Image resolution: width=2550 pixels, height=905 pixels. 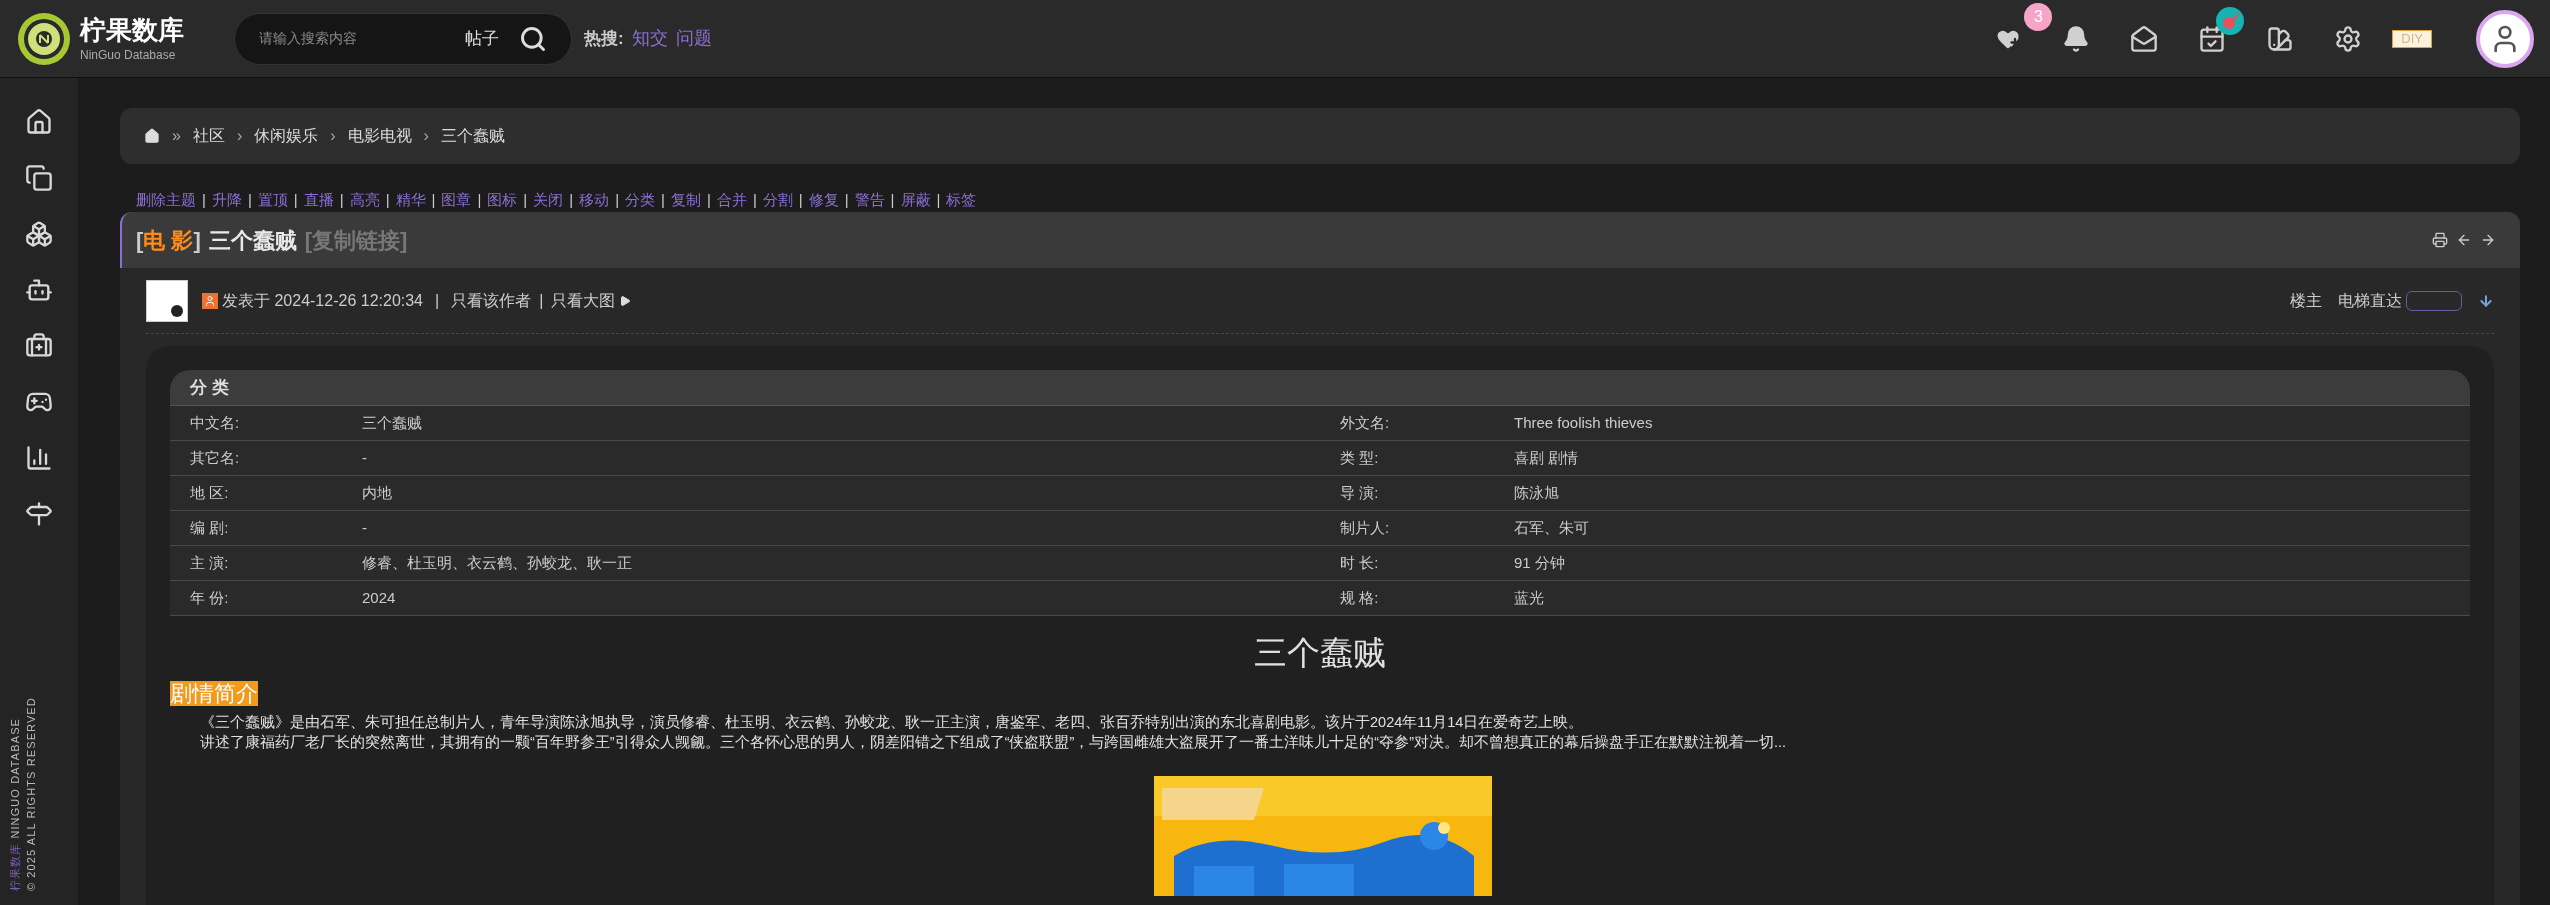 I want to click on hot-search-link: 知交, so click(x=649, y=38).